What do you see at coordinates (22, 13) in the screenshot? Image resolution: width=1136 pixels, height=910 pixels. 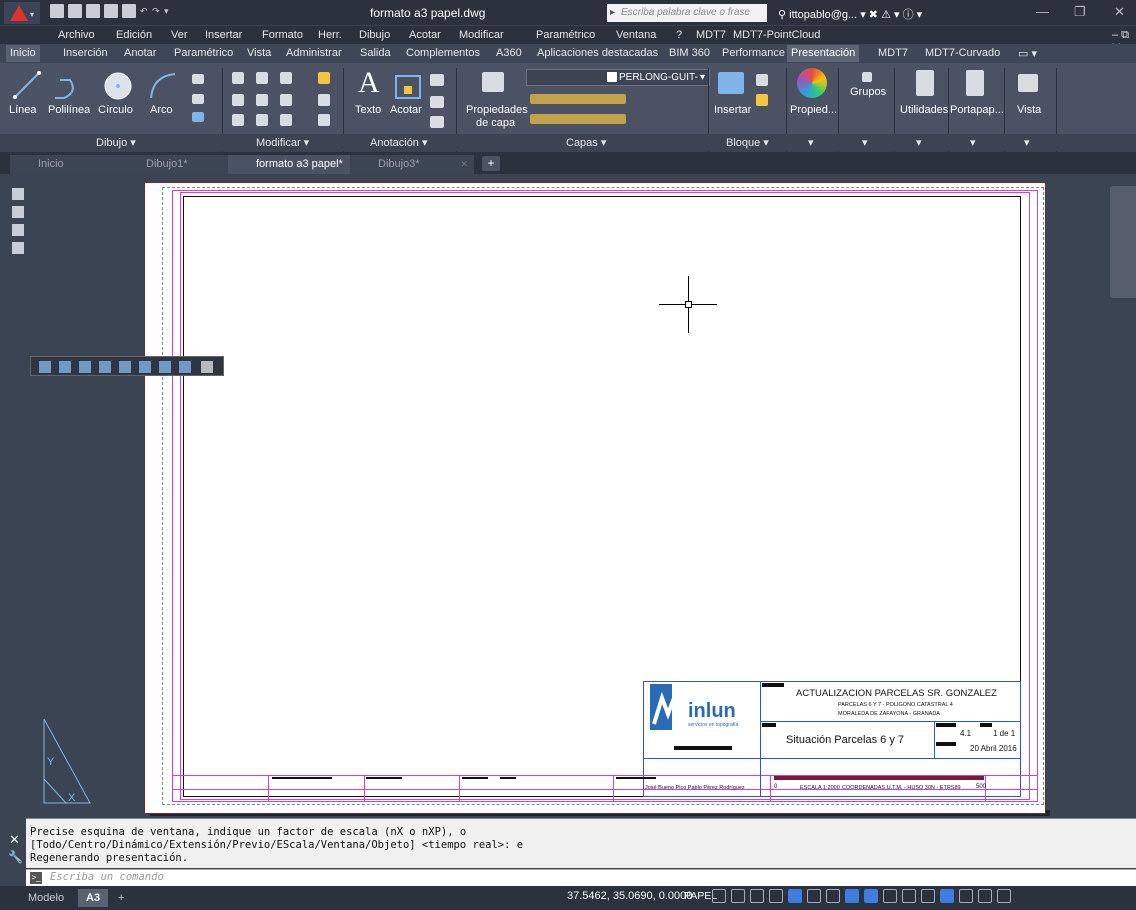 I see `application-menu-button: ▾` at bounding box center [22, 13].